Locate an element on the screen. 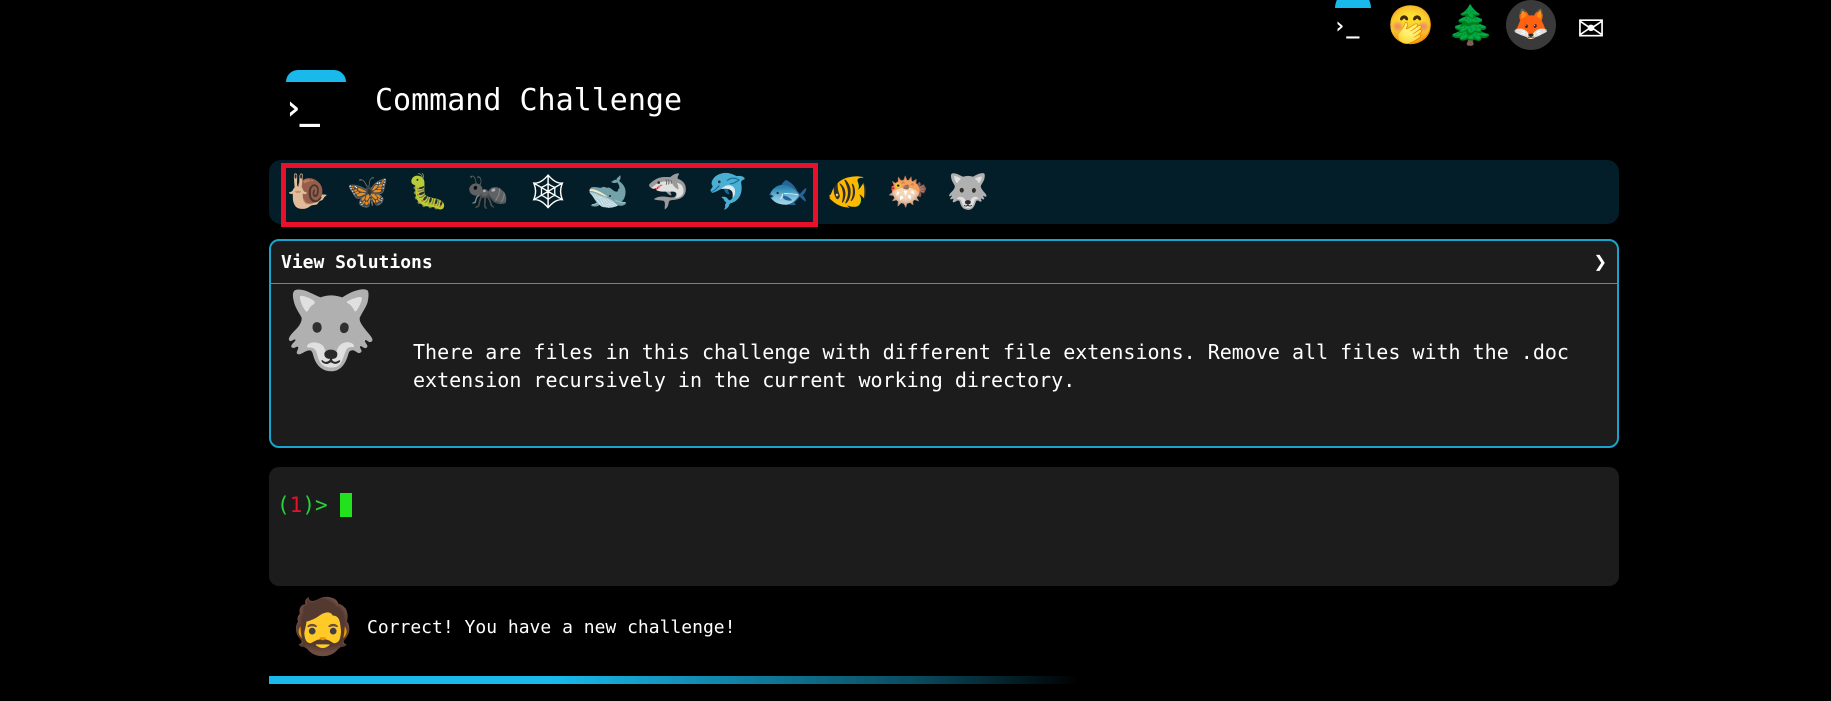 The width and height of the screenshot is (1831, 701). feedback: 🧔 Correct! You have a new challenge! is located at coordinates (512, 627).